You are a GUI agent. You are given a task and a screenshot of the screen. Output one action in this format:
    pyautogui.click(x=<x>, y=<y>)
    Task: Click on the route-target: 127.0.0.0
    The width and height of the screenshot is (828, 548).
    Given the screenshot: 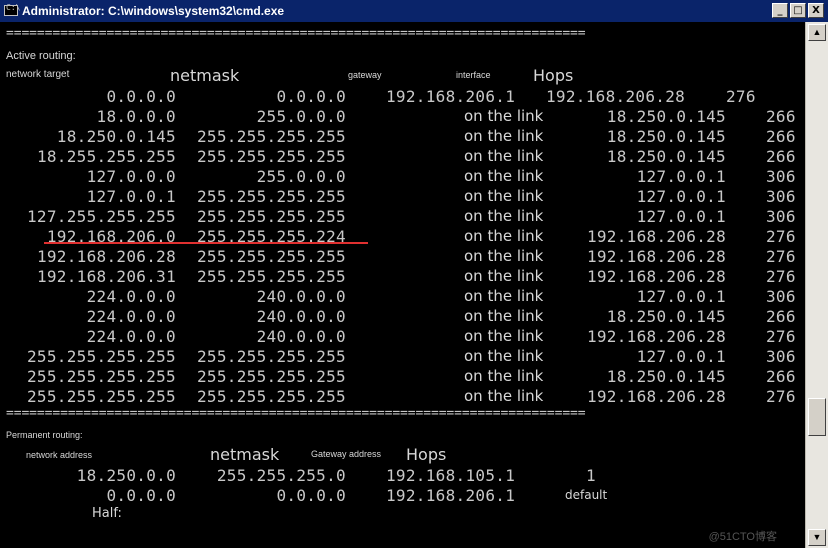 What is the action you would take?
    pyautogui.click(x=131, y=176)
    